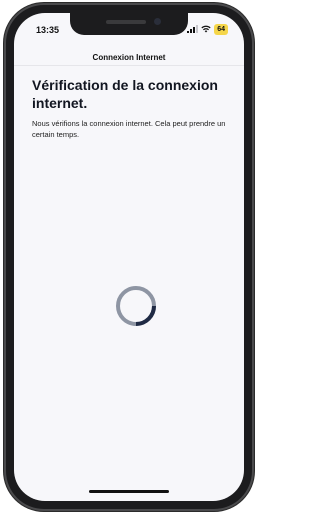  I want to click on front-camera, so click(157, 21).